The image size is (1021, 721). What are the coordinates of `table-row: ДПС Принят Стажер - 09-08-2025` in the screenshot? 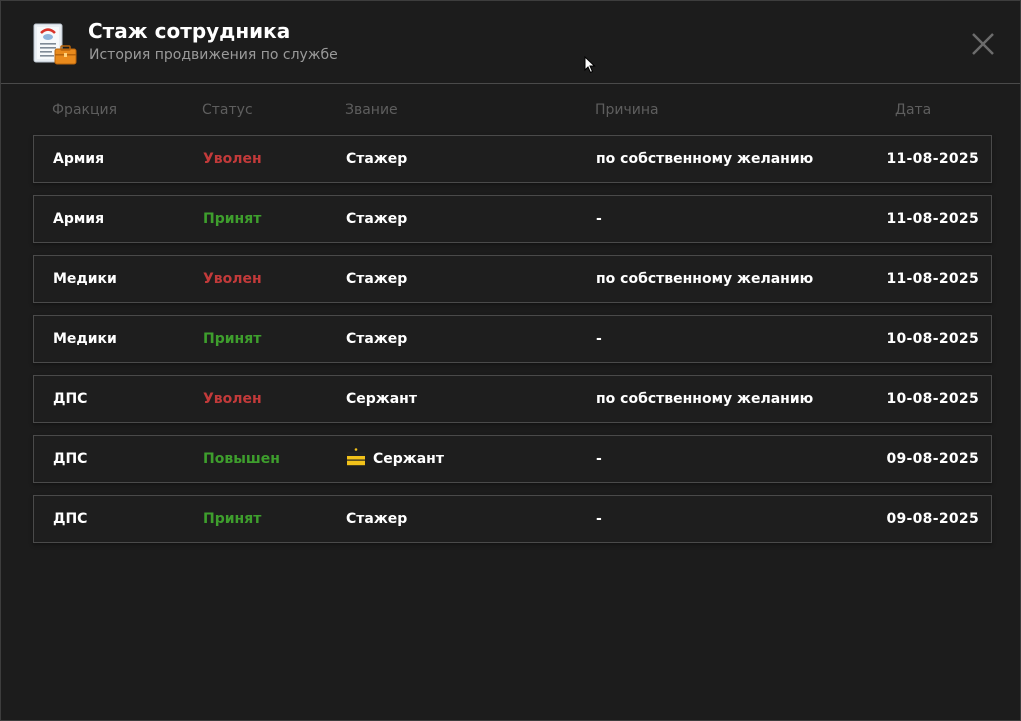 It's located at (512, 519).